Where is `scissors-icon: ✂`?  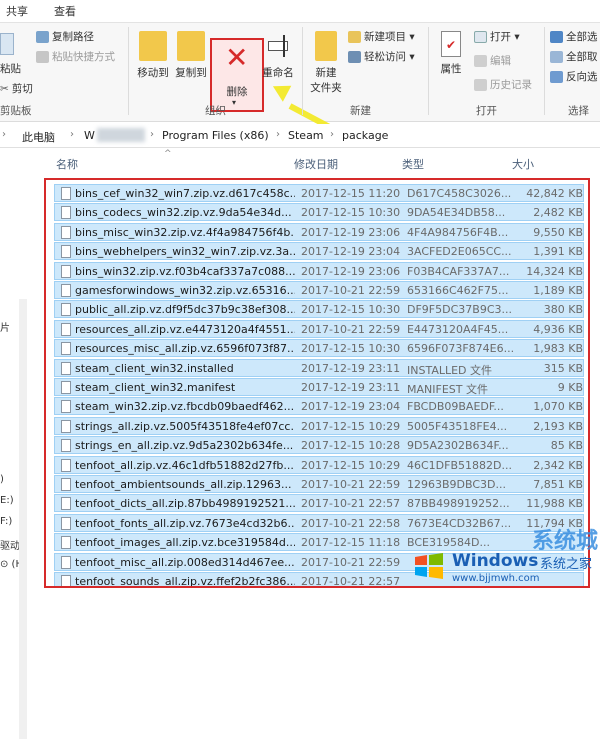
scissors-icon: ✂ is located at coordinates (4, 88).